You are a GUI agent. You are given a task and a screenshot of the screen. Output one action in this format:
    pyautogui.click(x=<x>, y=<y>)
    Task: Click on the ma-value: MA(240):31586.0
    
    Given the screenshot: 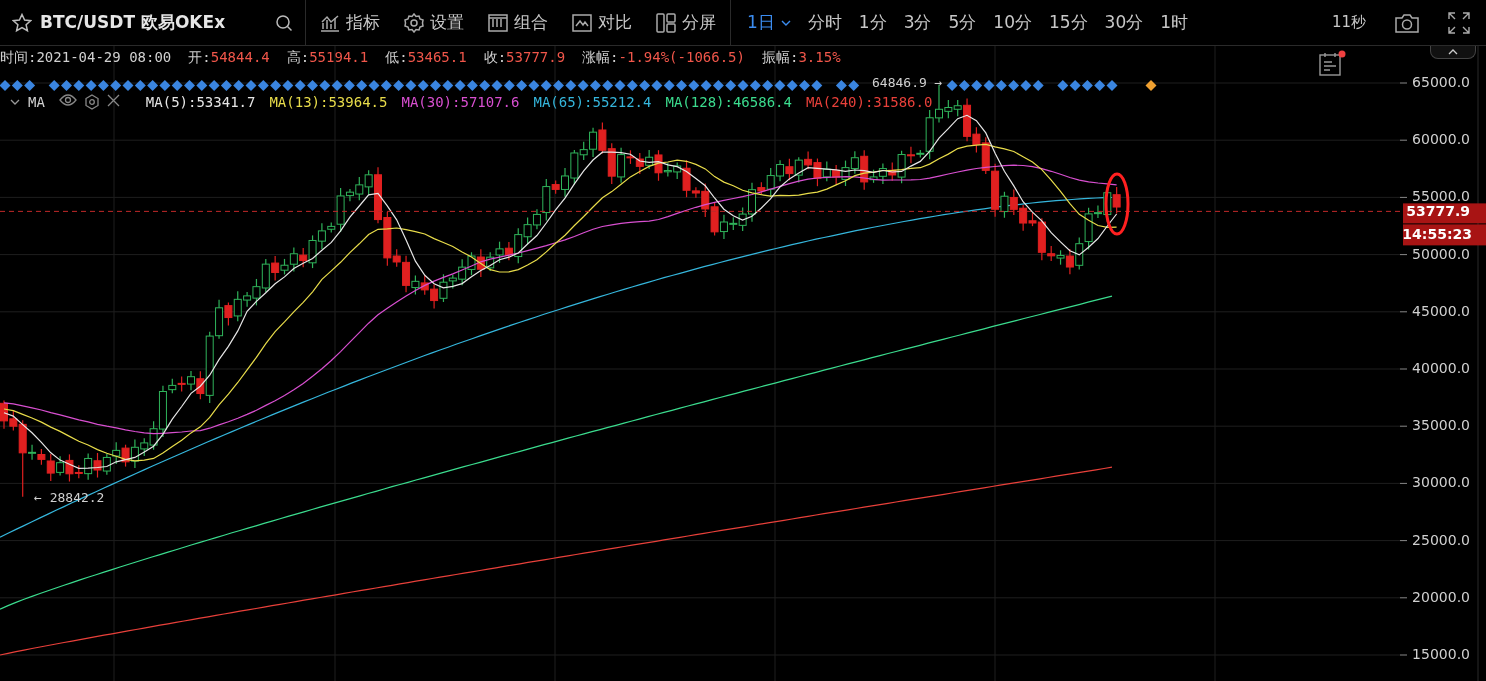 What is the action you would take?
    pyautogui.click(x=869, y=102)
    